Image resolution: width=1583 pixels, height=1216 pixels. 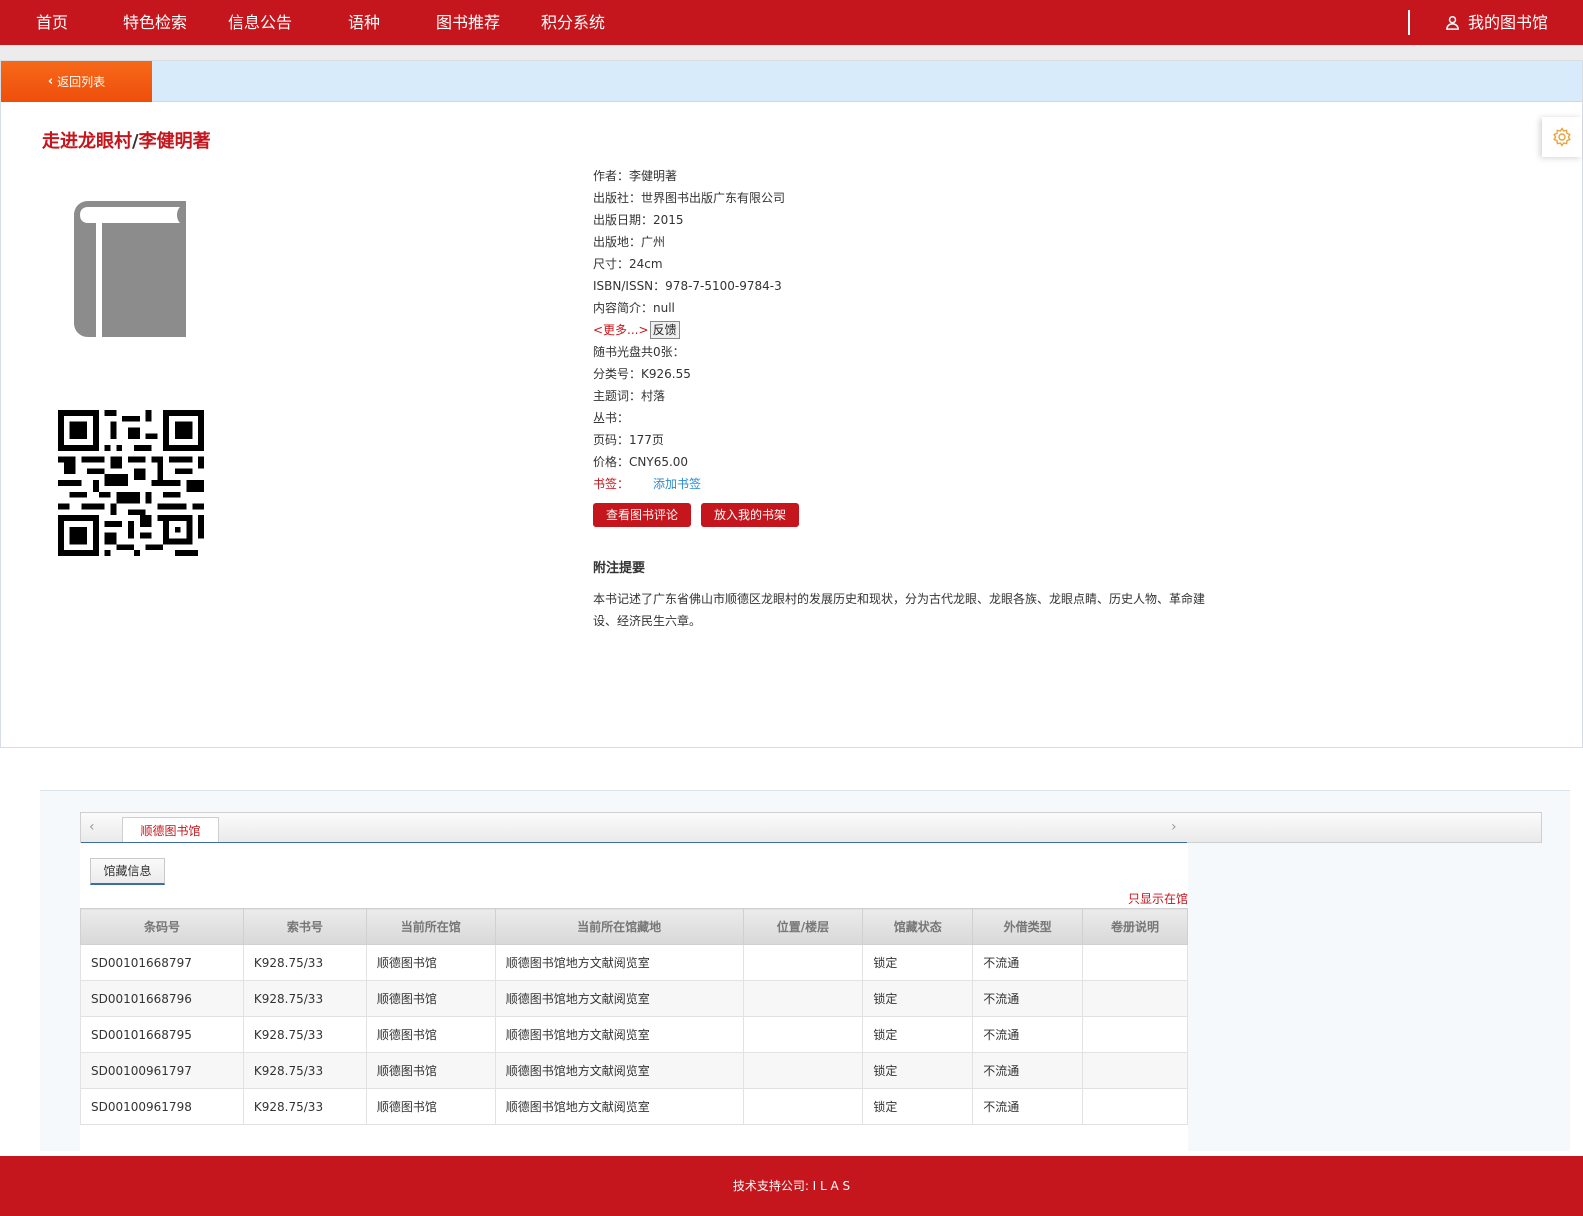 I want to click on detail-label: 尺寸：, so click(x=611, y=264).